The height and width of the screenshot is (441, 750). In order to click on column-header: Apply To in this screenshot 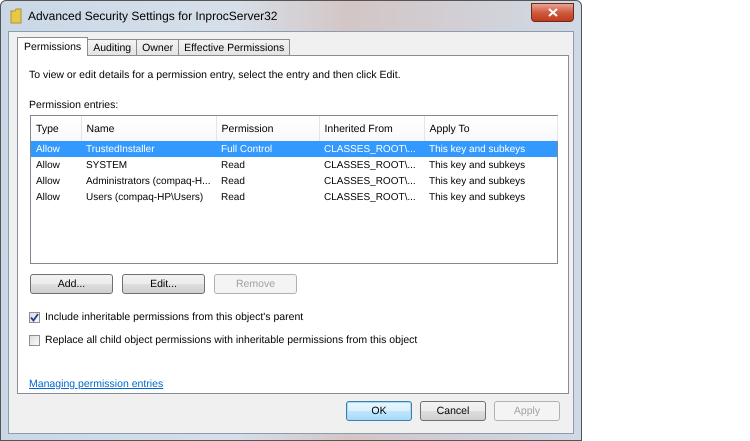, I will do `click(490, 128)`.